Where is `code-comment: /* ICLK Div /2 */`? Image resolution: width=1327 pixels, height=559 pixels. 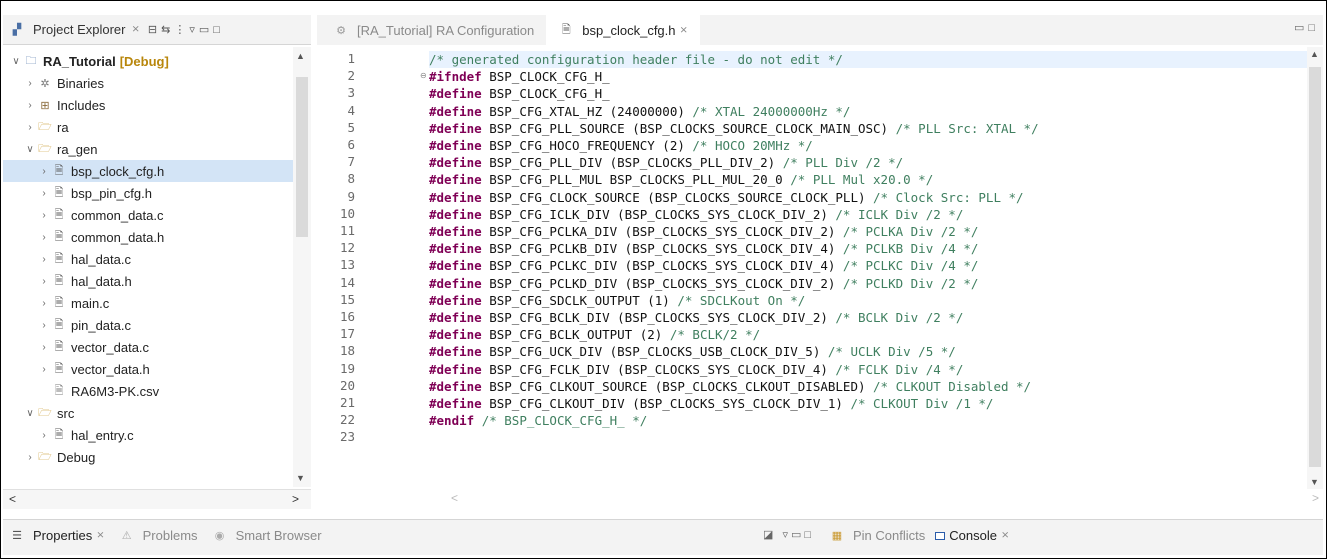 code-comment: /* ICLK Div /2 */ is located at coordinates (899, 214).